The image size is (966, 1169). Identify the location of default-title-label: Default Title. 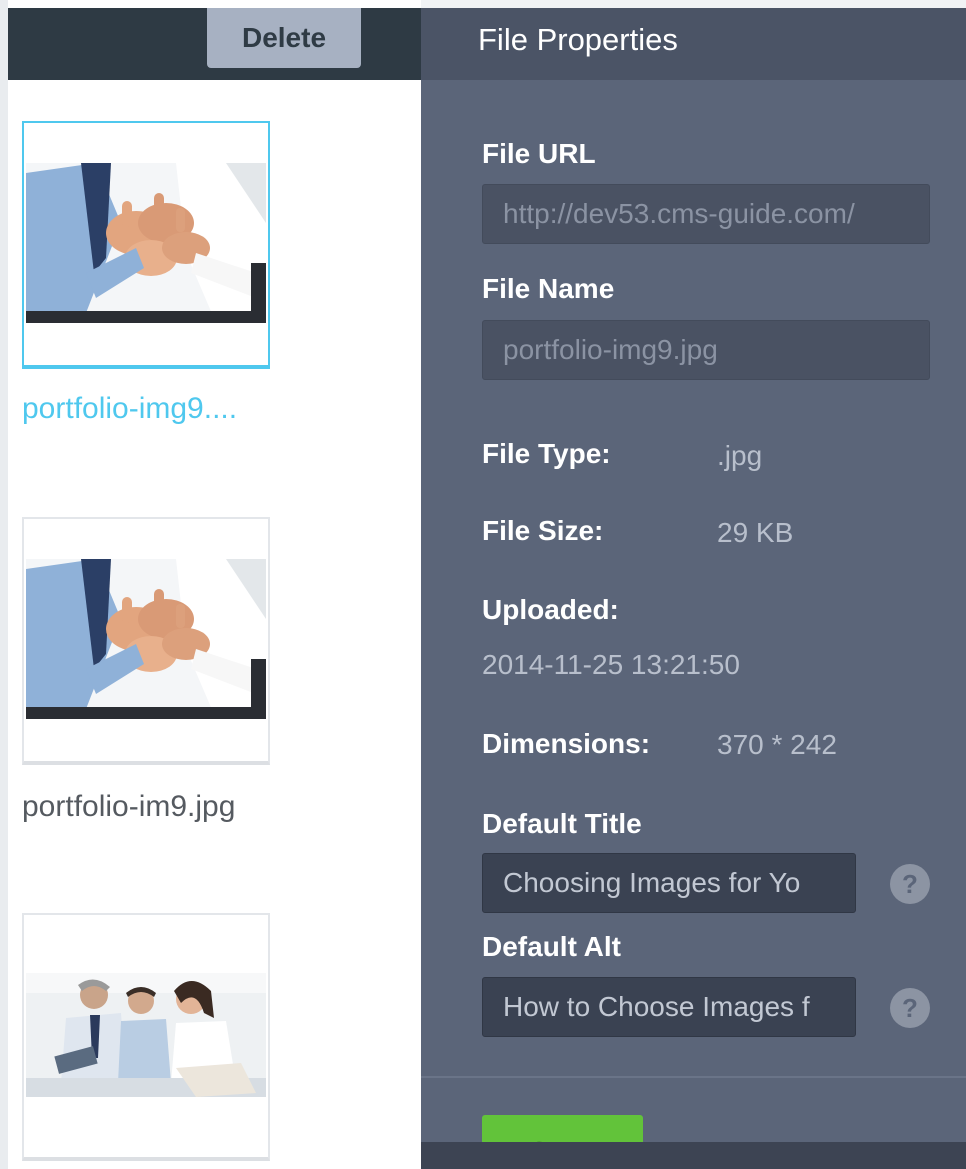
(562, 823).